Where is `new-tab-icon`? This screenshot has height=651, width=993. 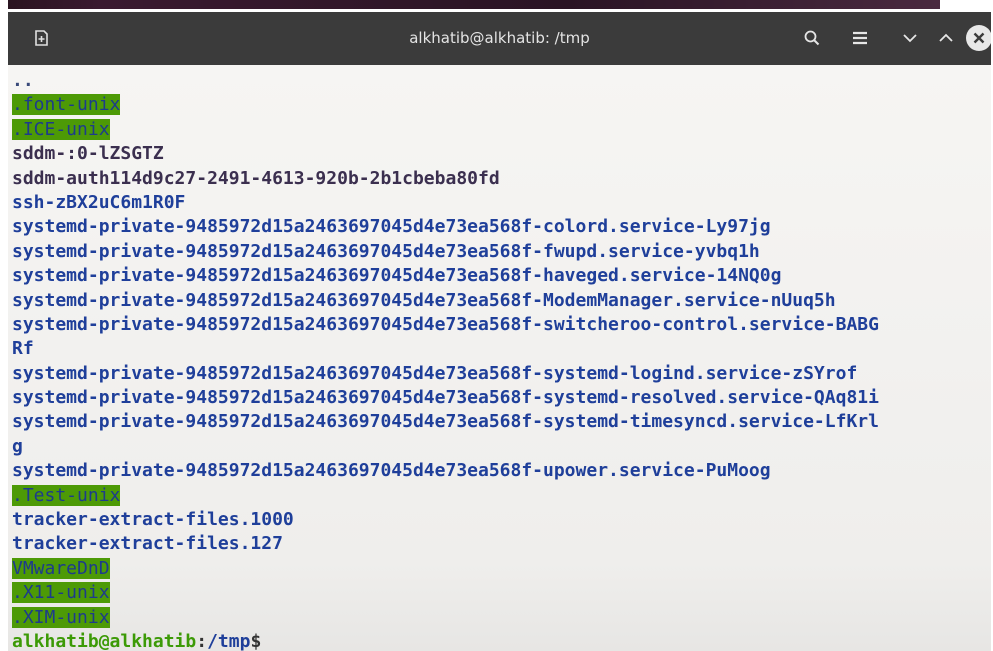 new-tab-icon is located at coordinates (41, 38).